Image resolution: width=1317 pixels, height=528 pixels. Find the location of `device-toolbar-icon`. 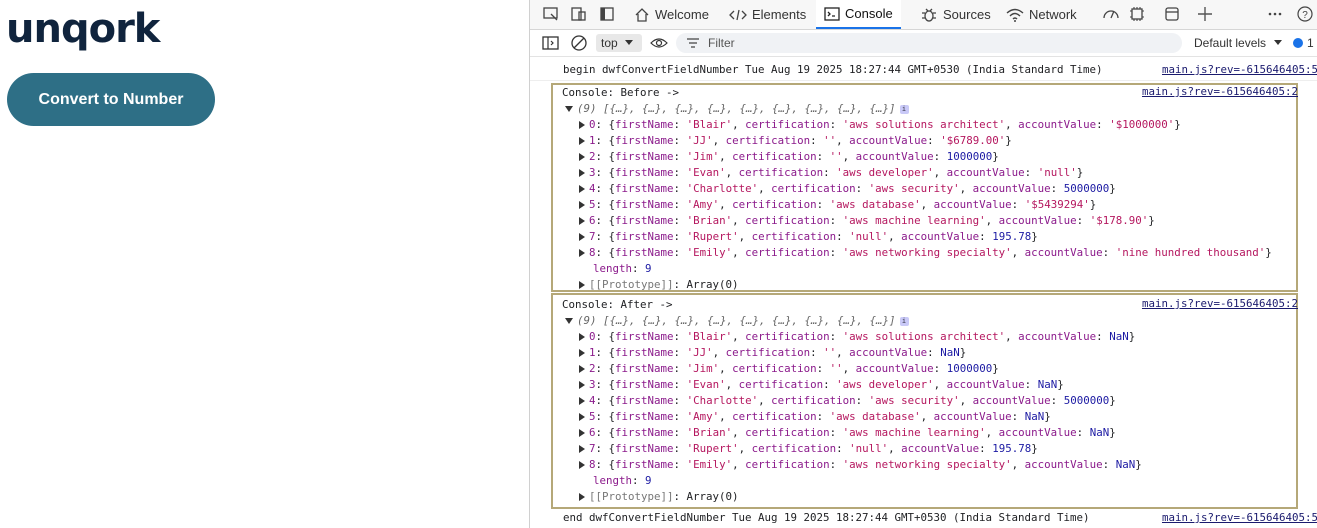

device-toolbar-icon is located at coordinates (579, 14).